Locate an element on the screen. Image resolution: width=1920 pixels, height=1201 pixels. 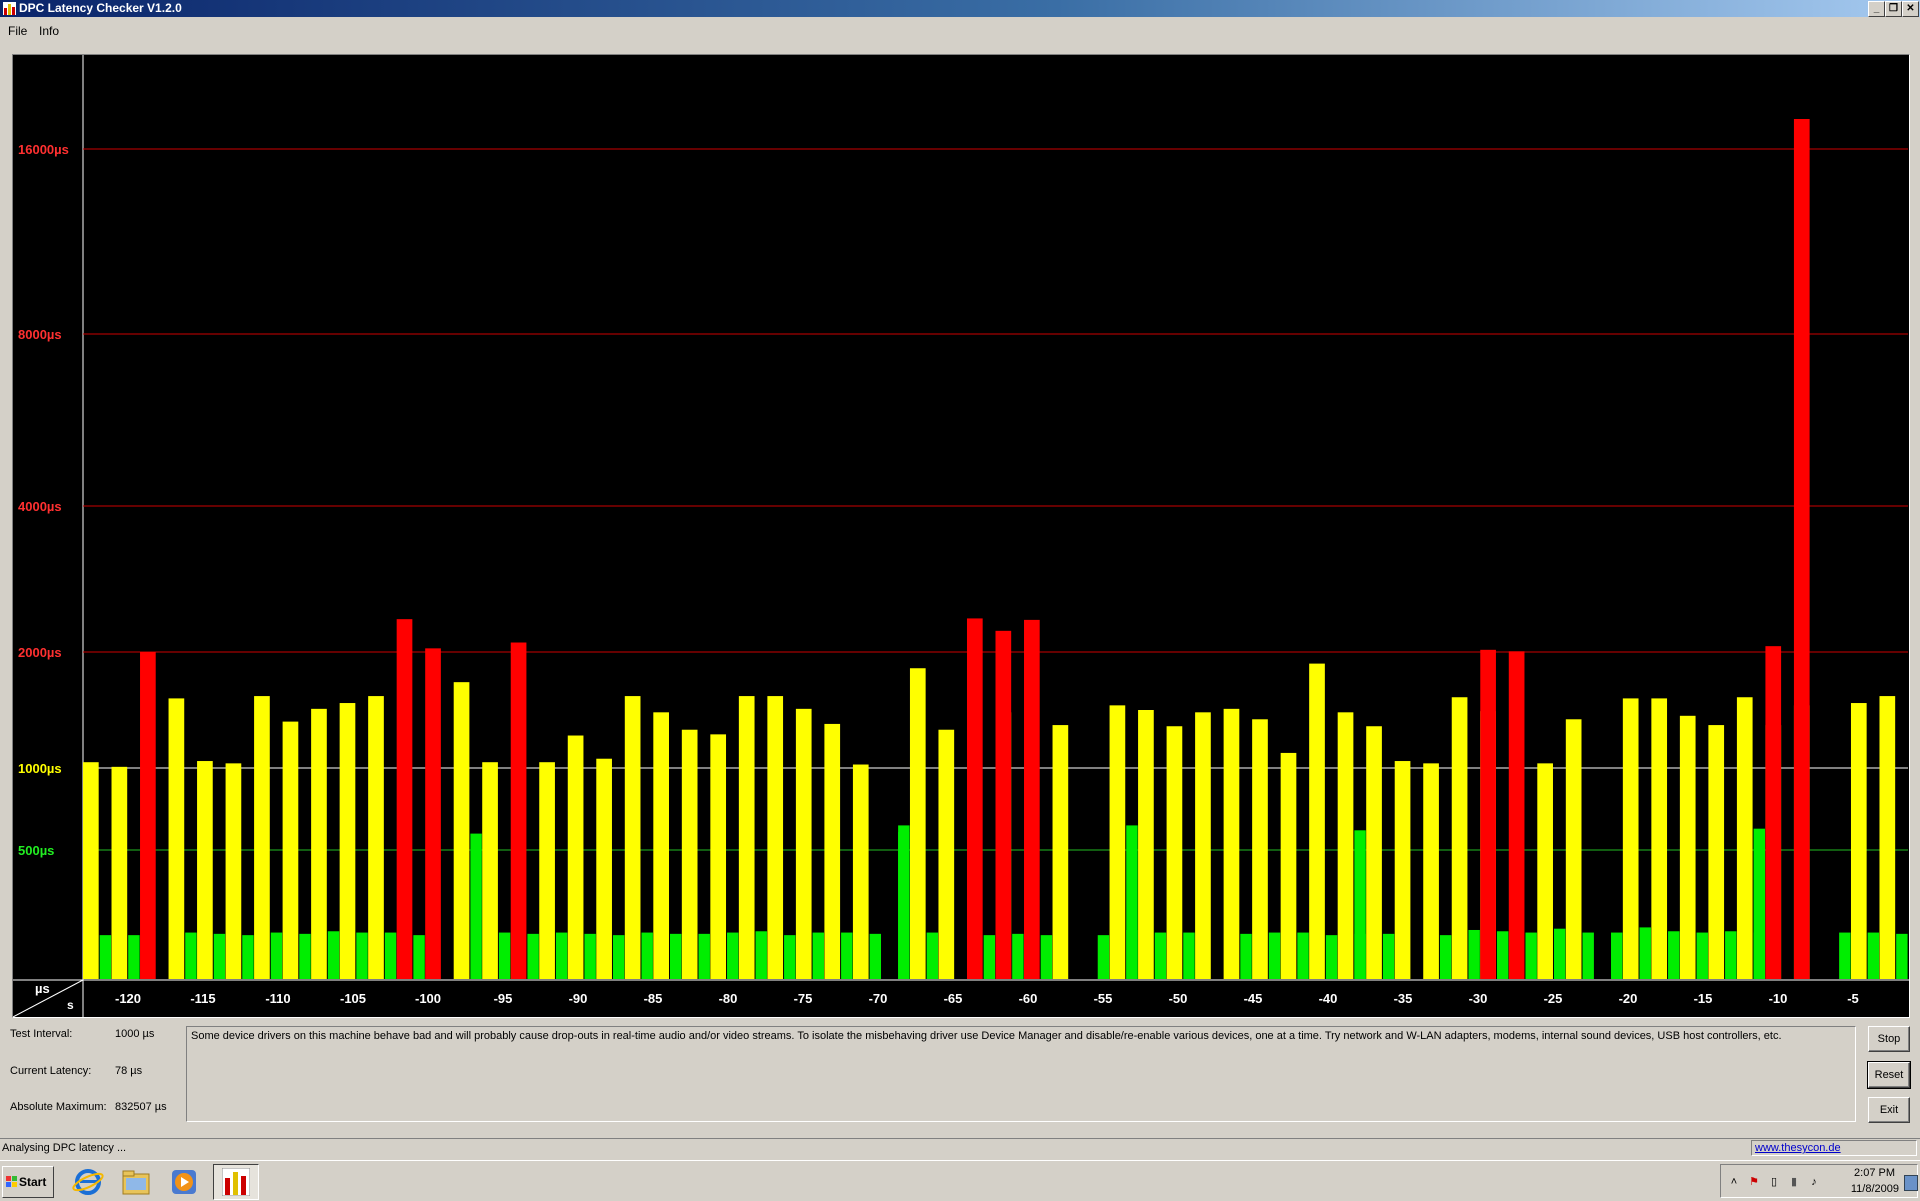
volume-icon: ♪ is located at coordinates (1814, 1182).